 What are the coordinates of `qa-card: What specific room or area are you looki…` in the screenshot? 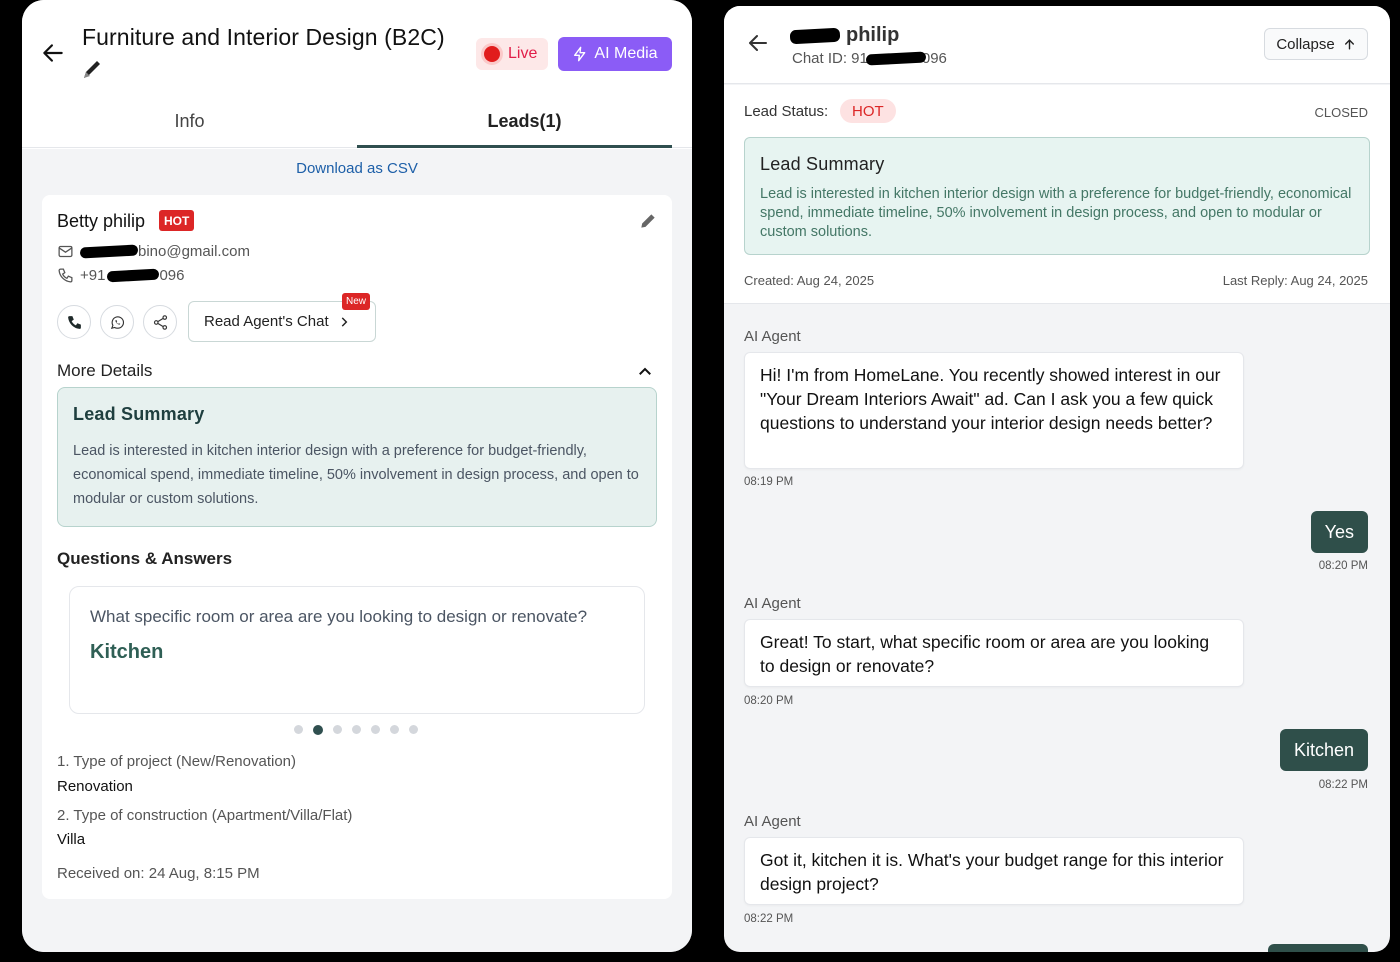 It's located at (357, 650).